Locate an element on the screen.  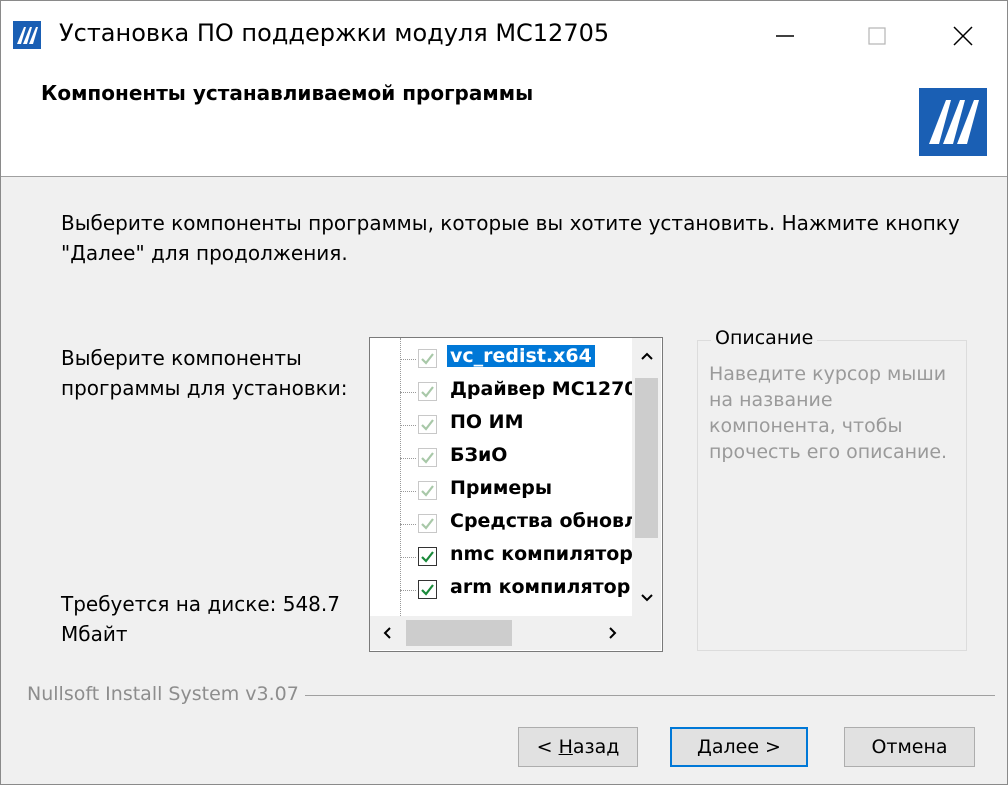
minimize-button is located at coordinates (785, 36).